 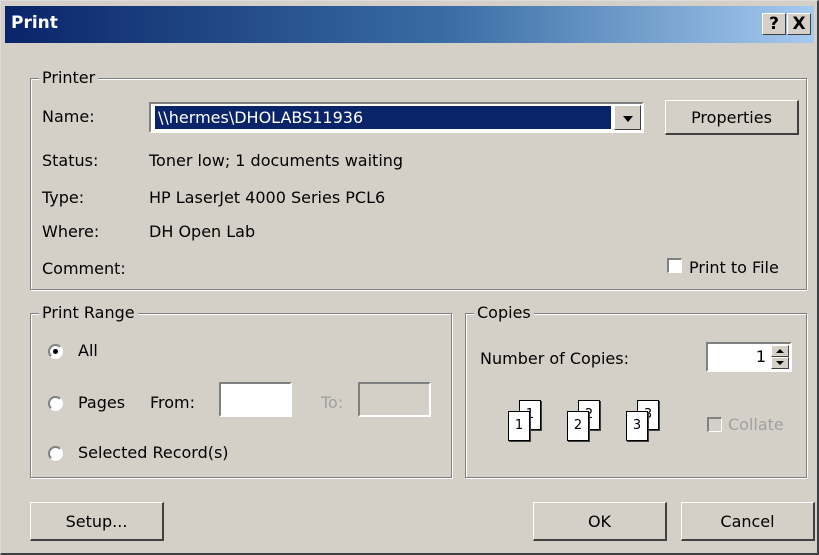 I want to click on print-to-file-label: Print to File, so click(x=734, y=267).